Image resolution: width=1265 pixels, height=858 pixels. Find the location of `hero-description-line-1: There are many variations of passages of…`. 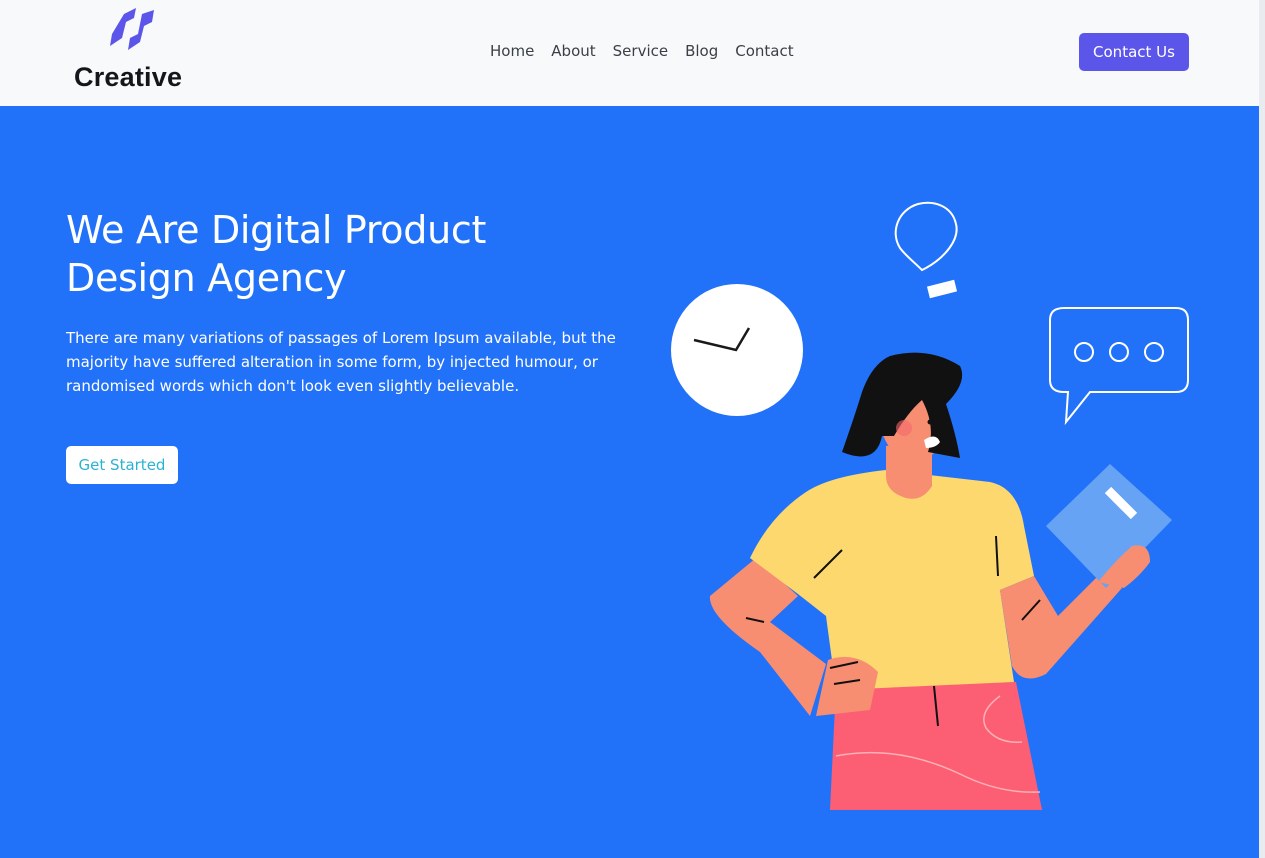

hero-description-line-1: There are many variations of passages of… is located at coordinates (341, 338).